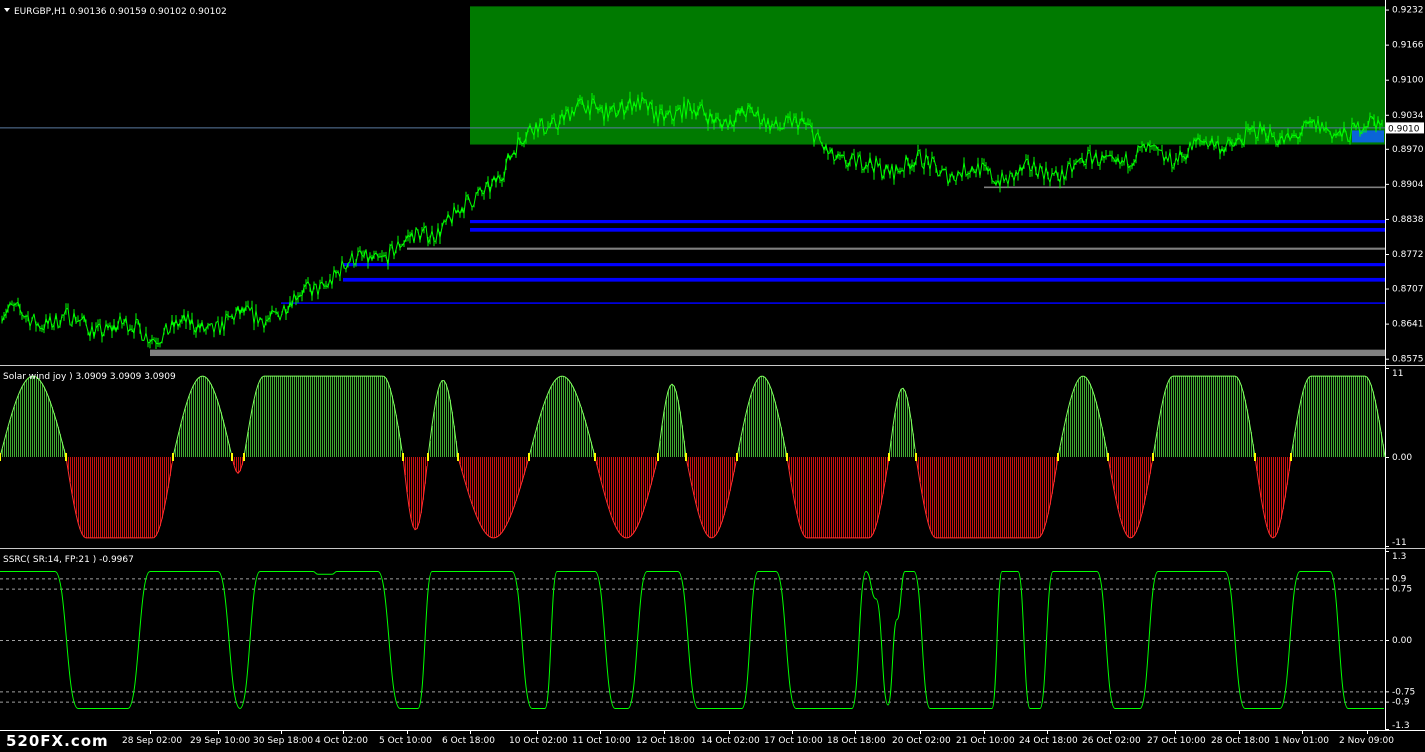  I want to click on ssrc-tick-label: 0.75, so click(1402, 590).